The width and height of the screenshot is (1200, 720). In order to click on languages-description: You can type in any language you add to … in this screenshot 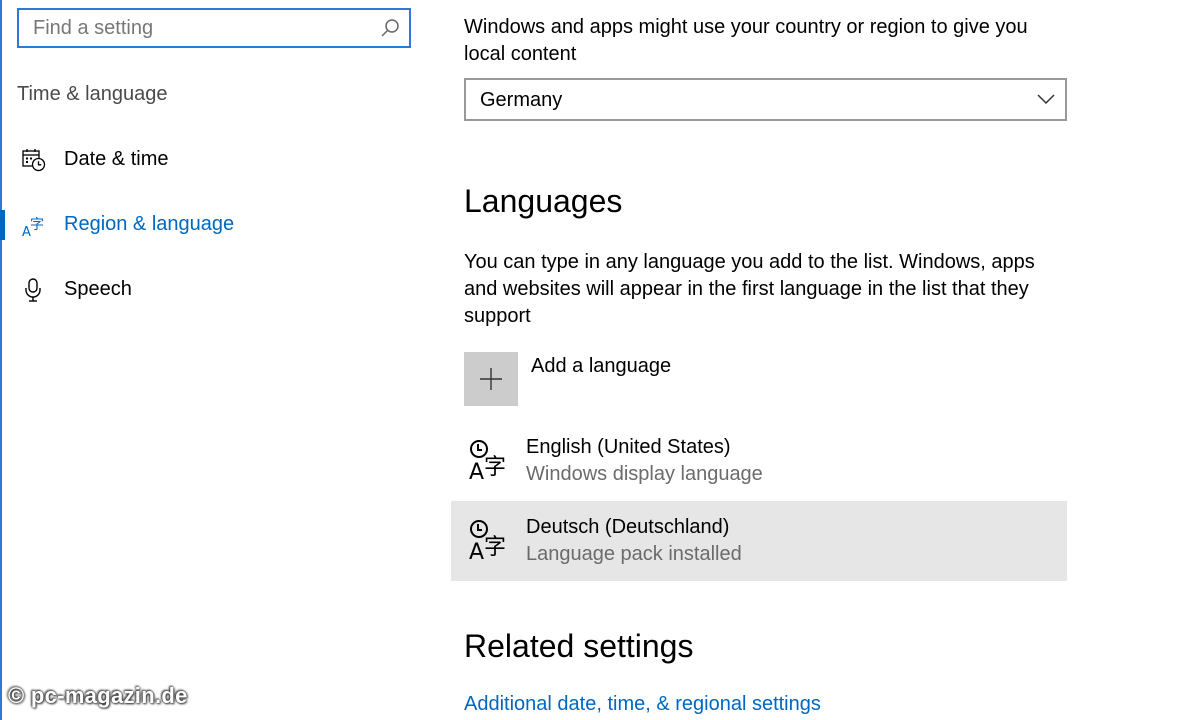, I will do `click(749, 289)`.